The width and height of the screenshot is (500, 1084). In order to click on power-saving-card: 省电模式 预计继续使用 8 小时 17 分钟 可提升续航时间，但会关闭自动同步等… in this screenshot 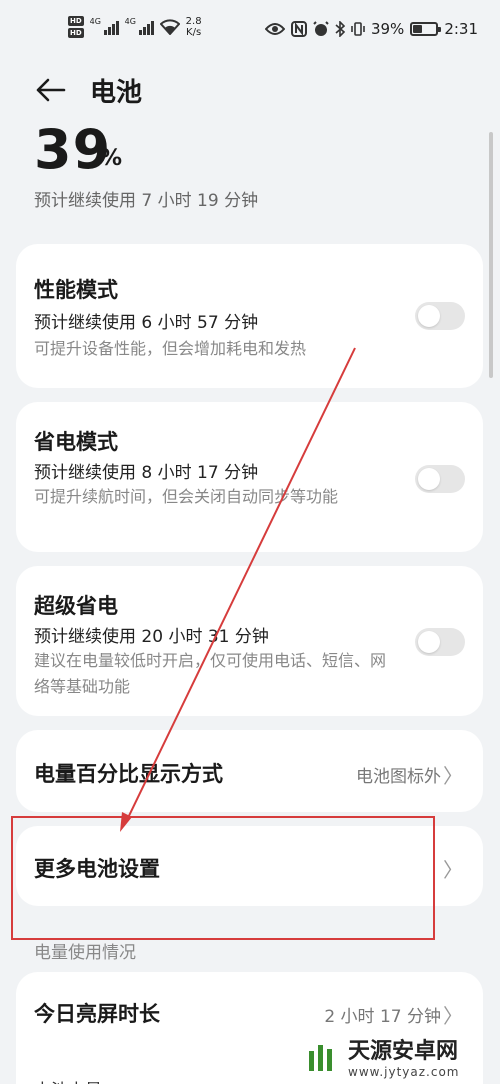, I will do `click(249, 477)`.